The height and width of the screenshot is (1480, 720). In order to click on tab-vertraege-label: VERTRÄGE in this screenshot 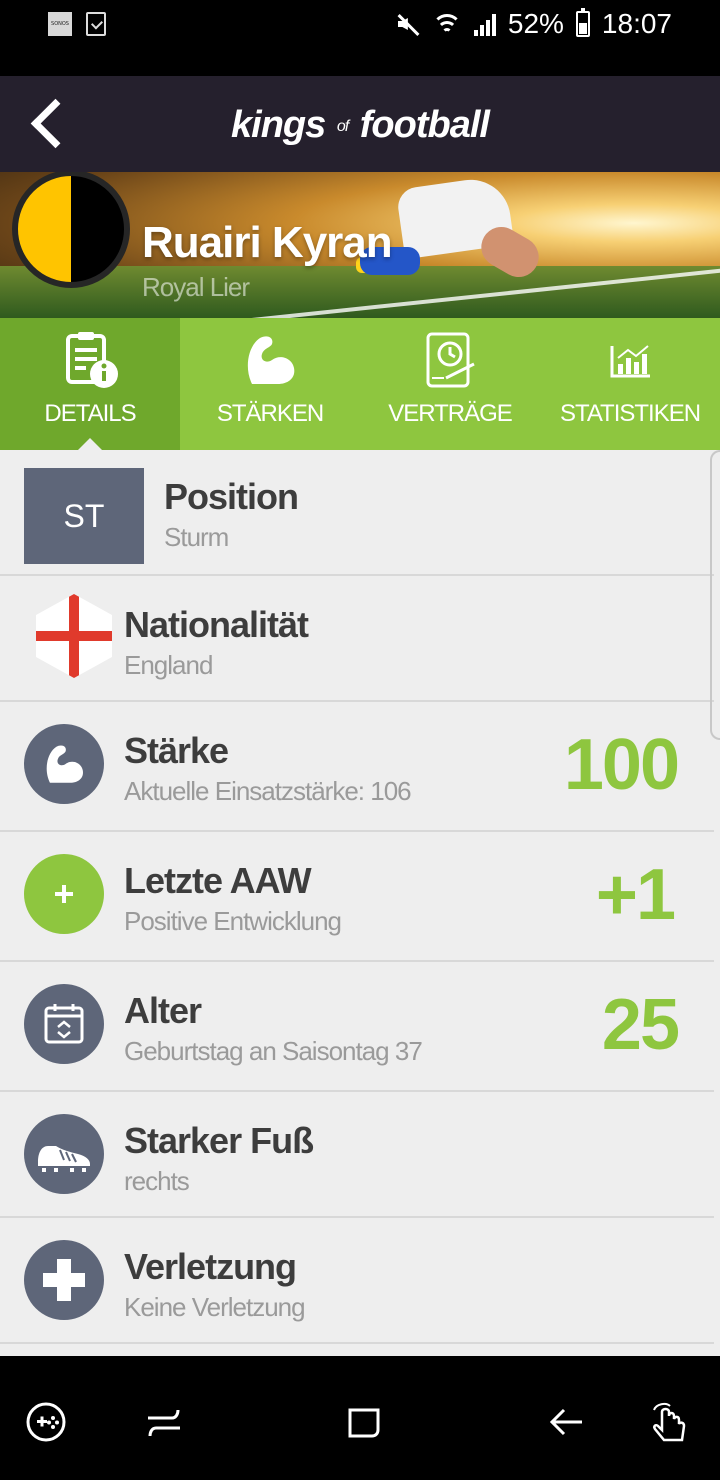, I will do `click(450, 413)`.